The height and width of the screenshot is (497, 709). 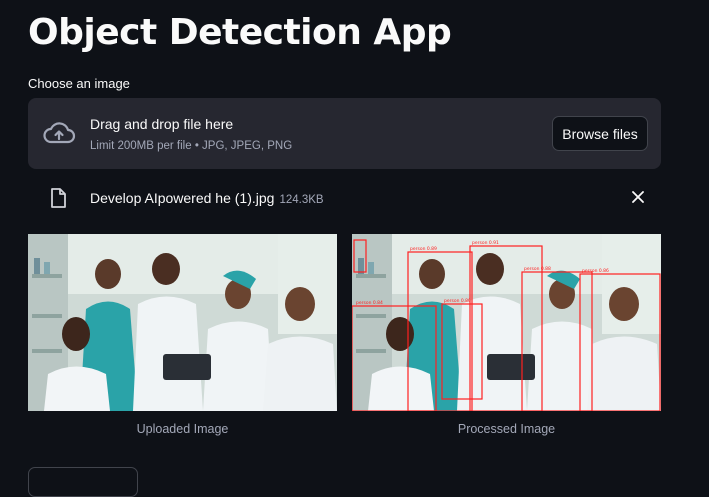 What do you see at coordinates (485, 243) in the screenshot?
I see `detection-label: person 0.91` at bounding box center [485, 243].